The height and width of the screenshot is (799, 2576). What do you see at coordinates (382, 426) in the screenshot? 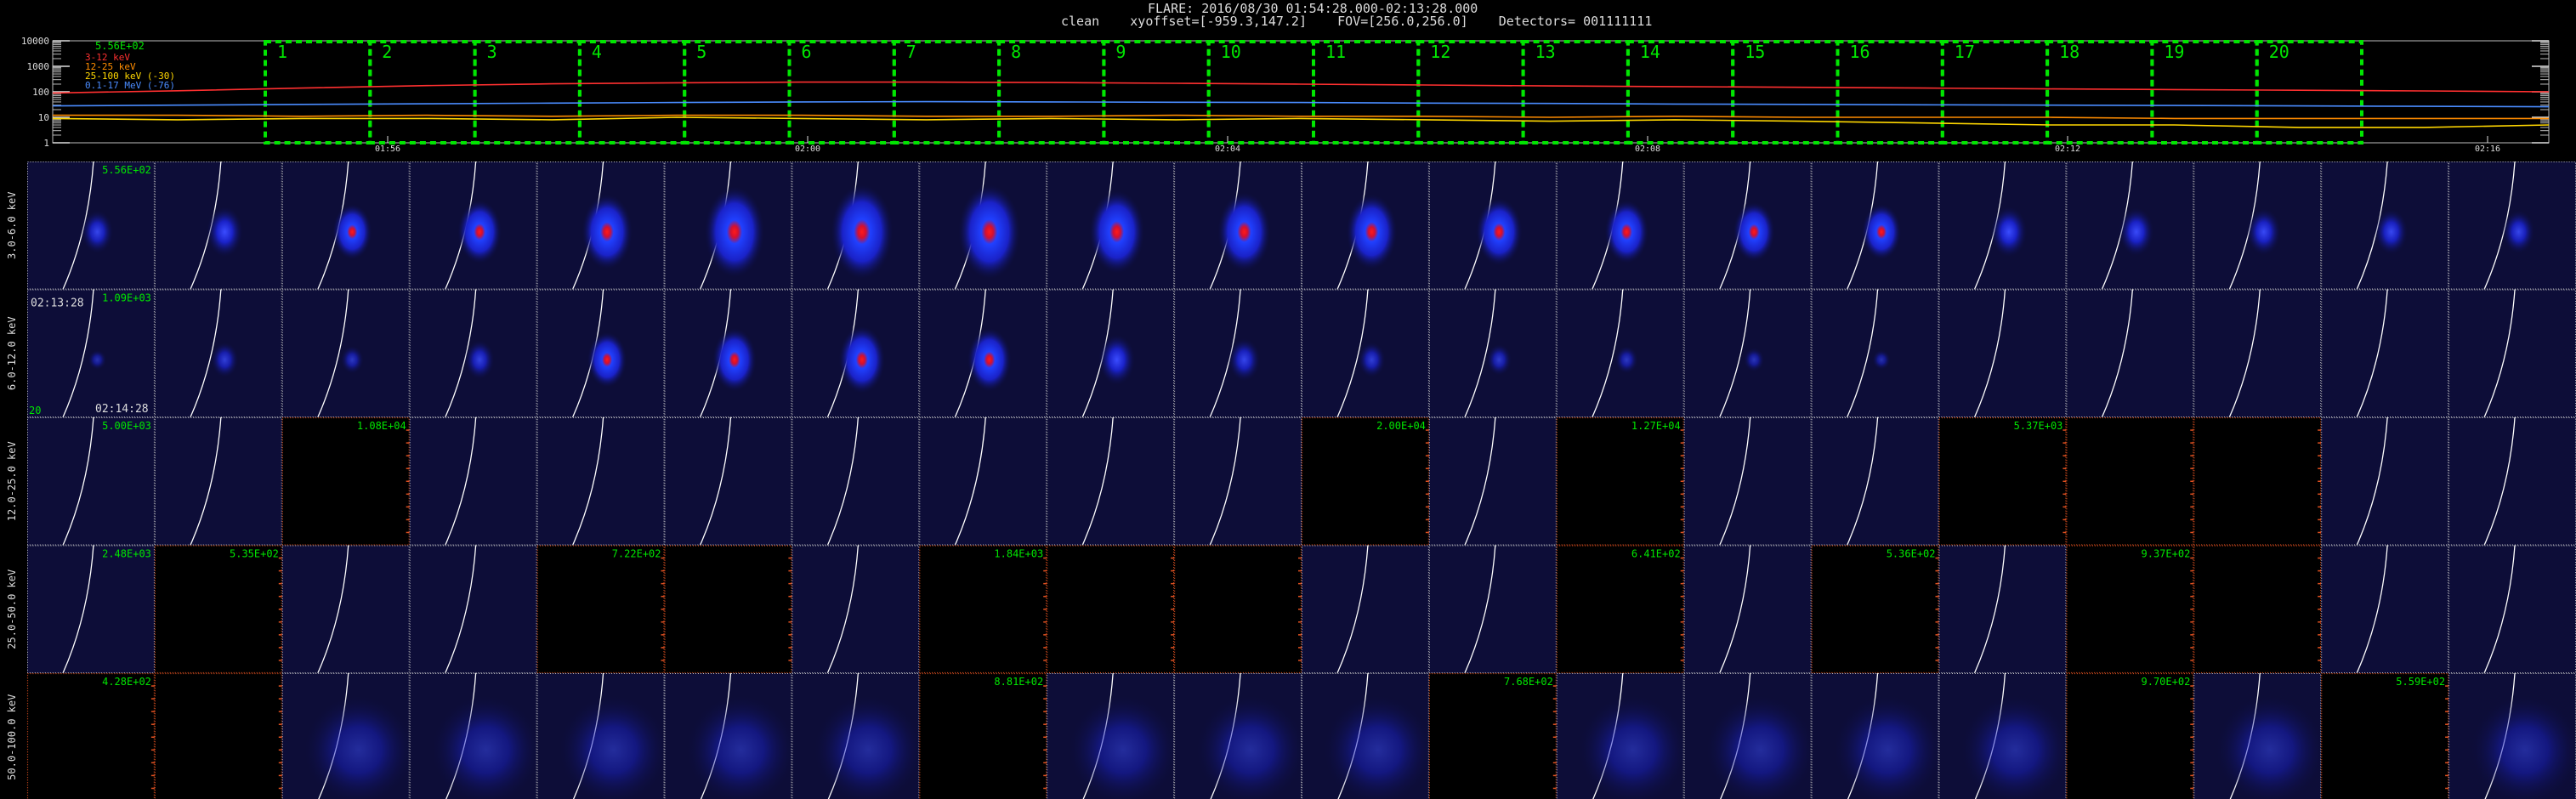
I see `cell-peak-label: 1.08E+04` at bounding box center [382, 426].